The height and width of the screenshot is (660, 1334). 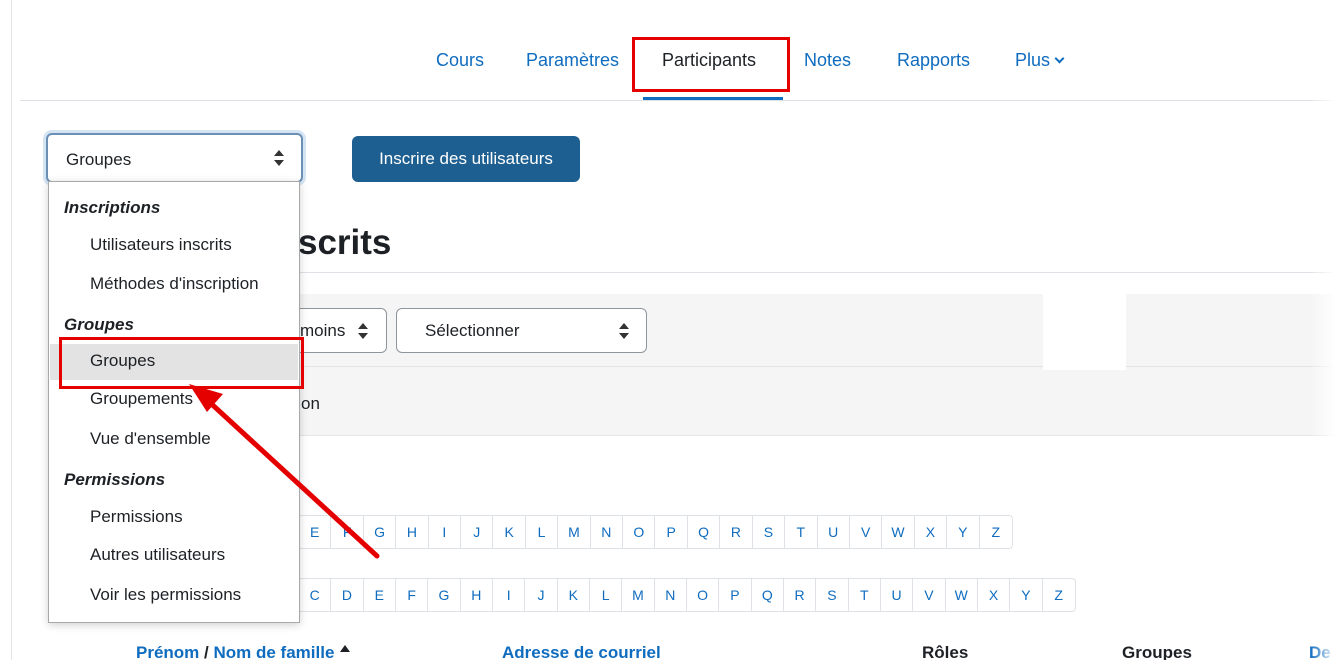 I want to click on firstname-initial-i: I, so click(x=445, y=532).